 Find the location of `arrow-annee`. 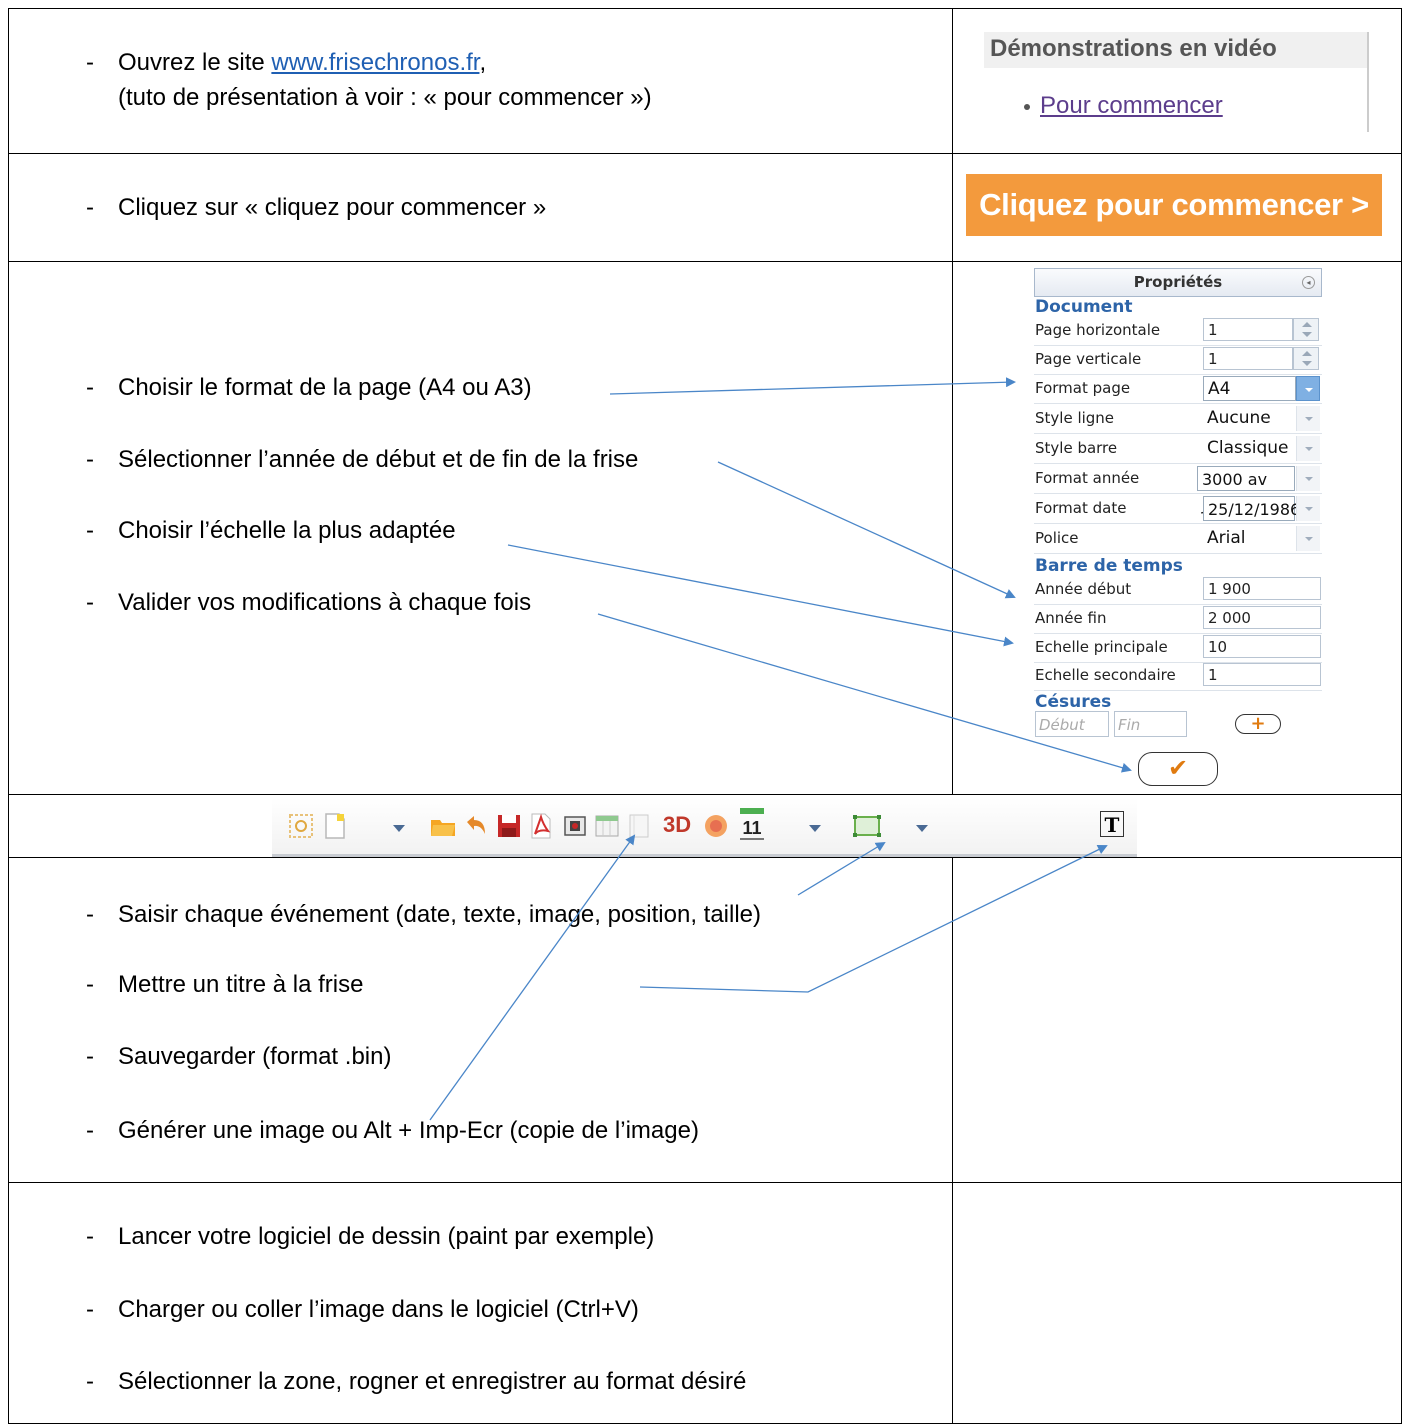

arrow-annee is located at coordinates (866, 530).